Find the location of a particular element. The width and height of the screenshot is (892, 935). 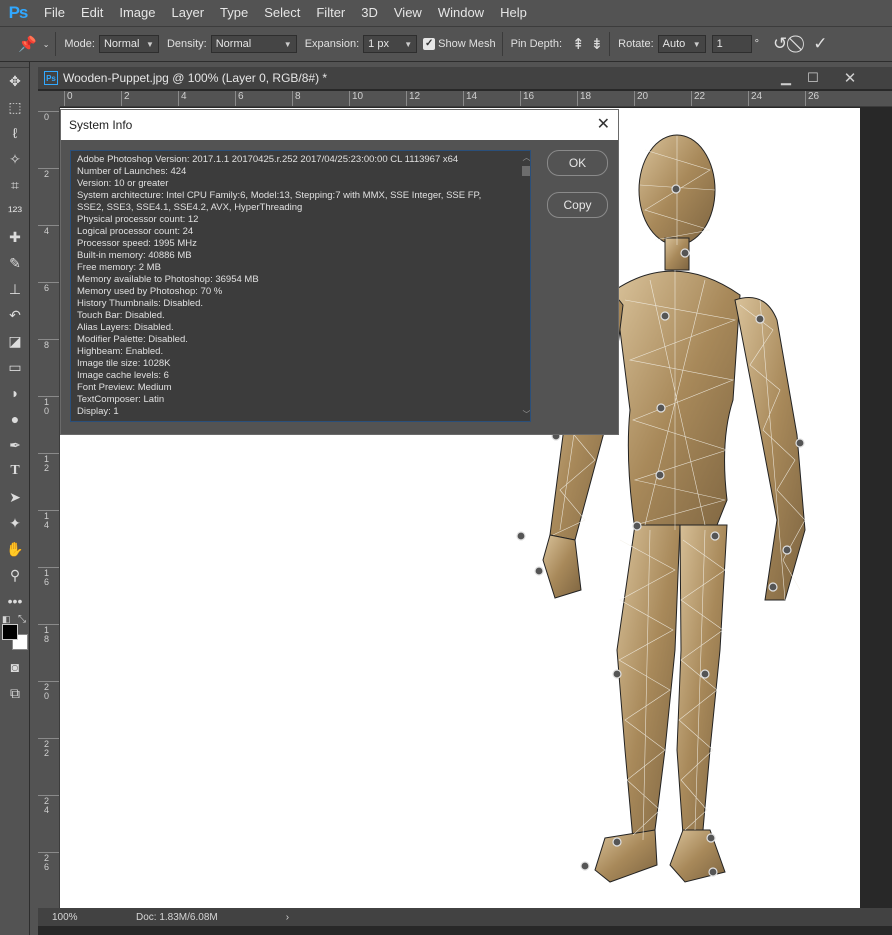

magic-wand-tool-icon: ✧ is located at coordinates (15, 159).